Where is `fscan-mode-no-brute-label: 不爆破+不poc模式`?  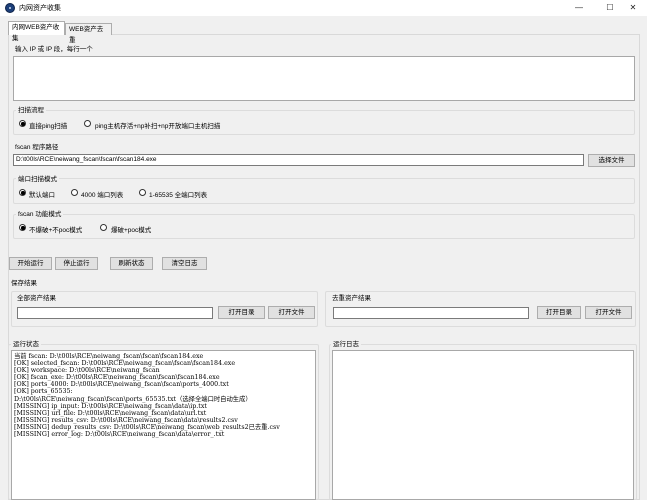 fscan-mode-no-brute-label: 不爆破+不poc模式 is located at coordinates (55, 229).